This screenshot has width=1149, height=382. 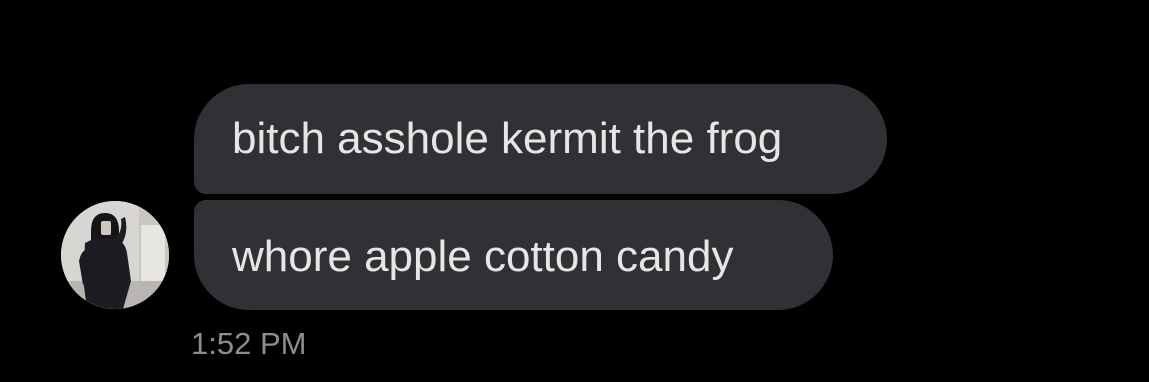 I want to click on message-text: whore apple cotton candy, so click(x=483, y=256).